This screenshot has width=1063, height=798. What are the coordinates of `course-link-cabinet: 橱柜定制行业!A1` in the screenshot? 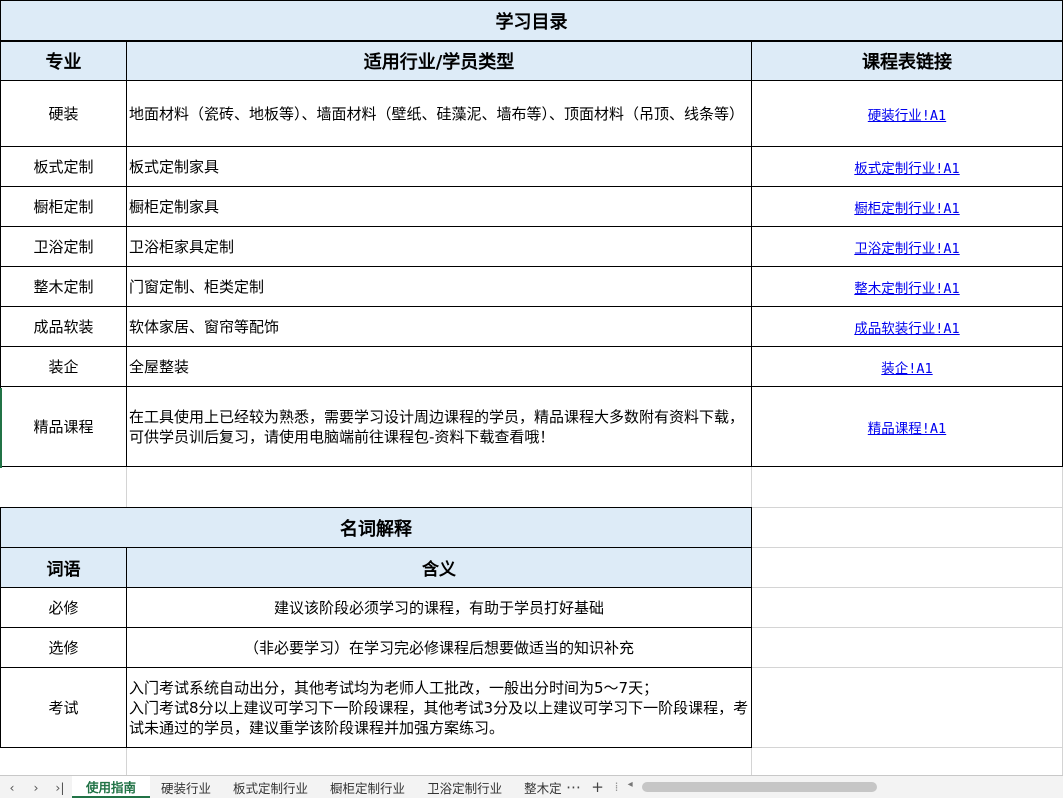 It's located at (906, 207).